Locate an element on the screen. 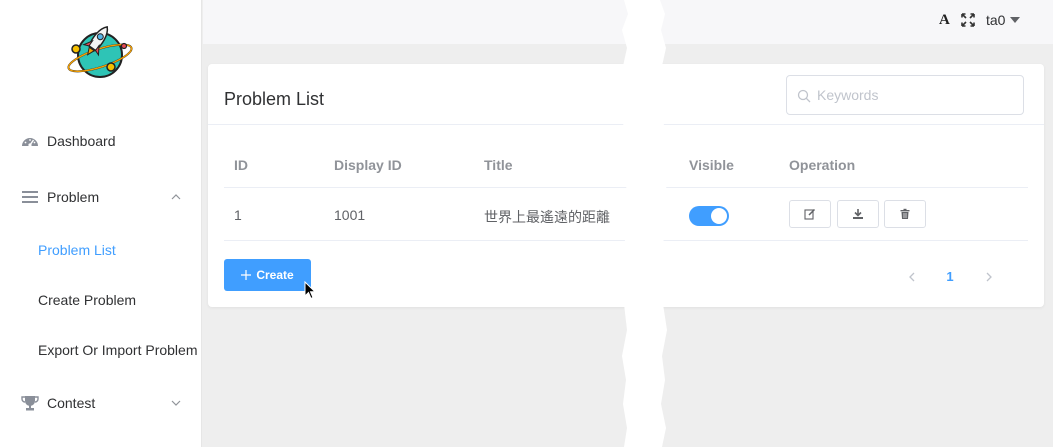 The image size is (1053, 447). column-header-title: Title is located at coordinates (498, 165).